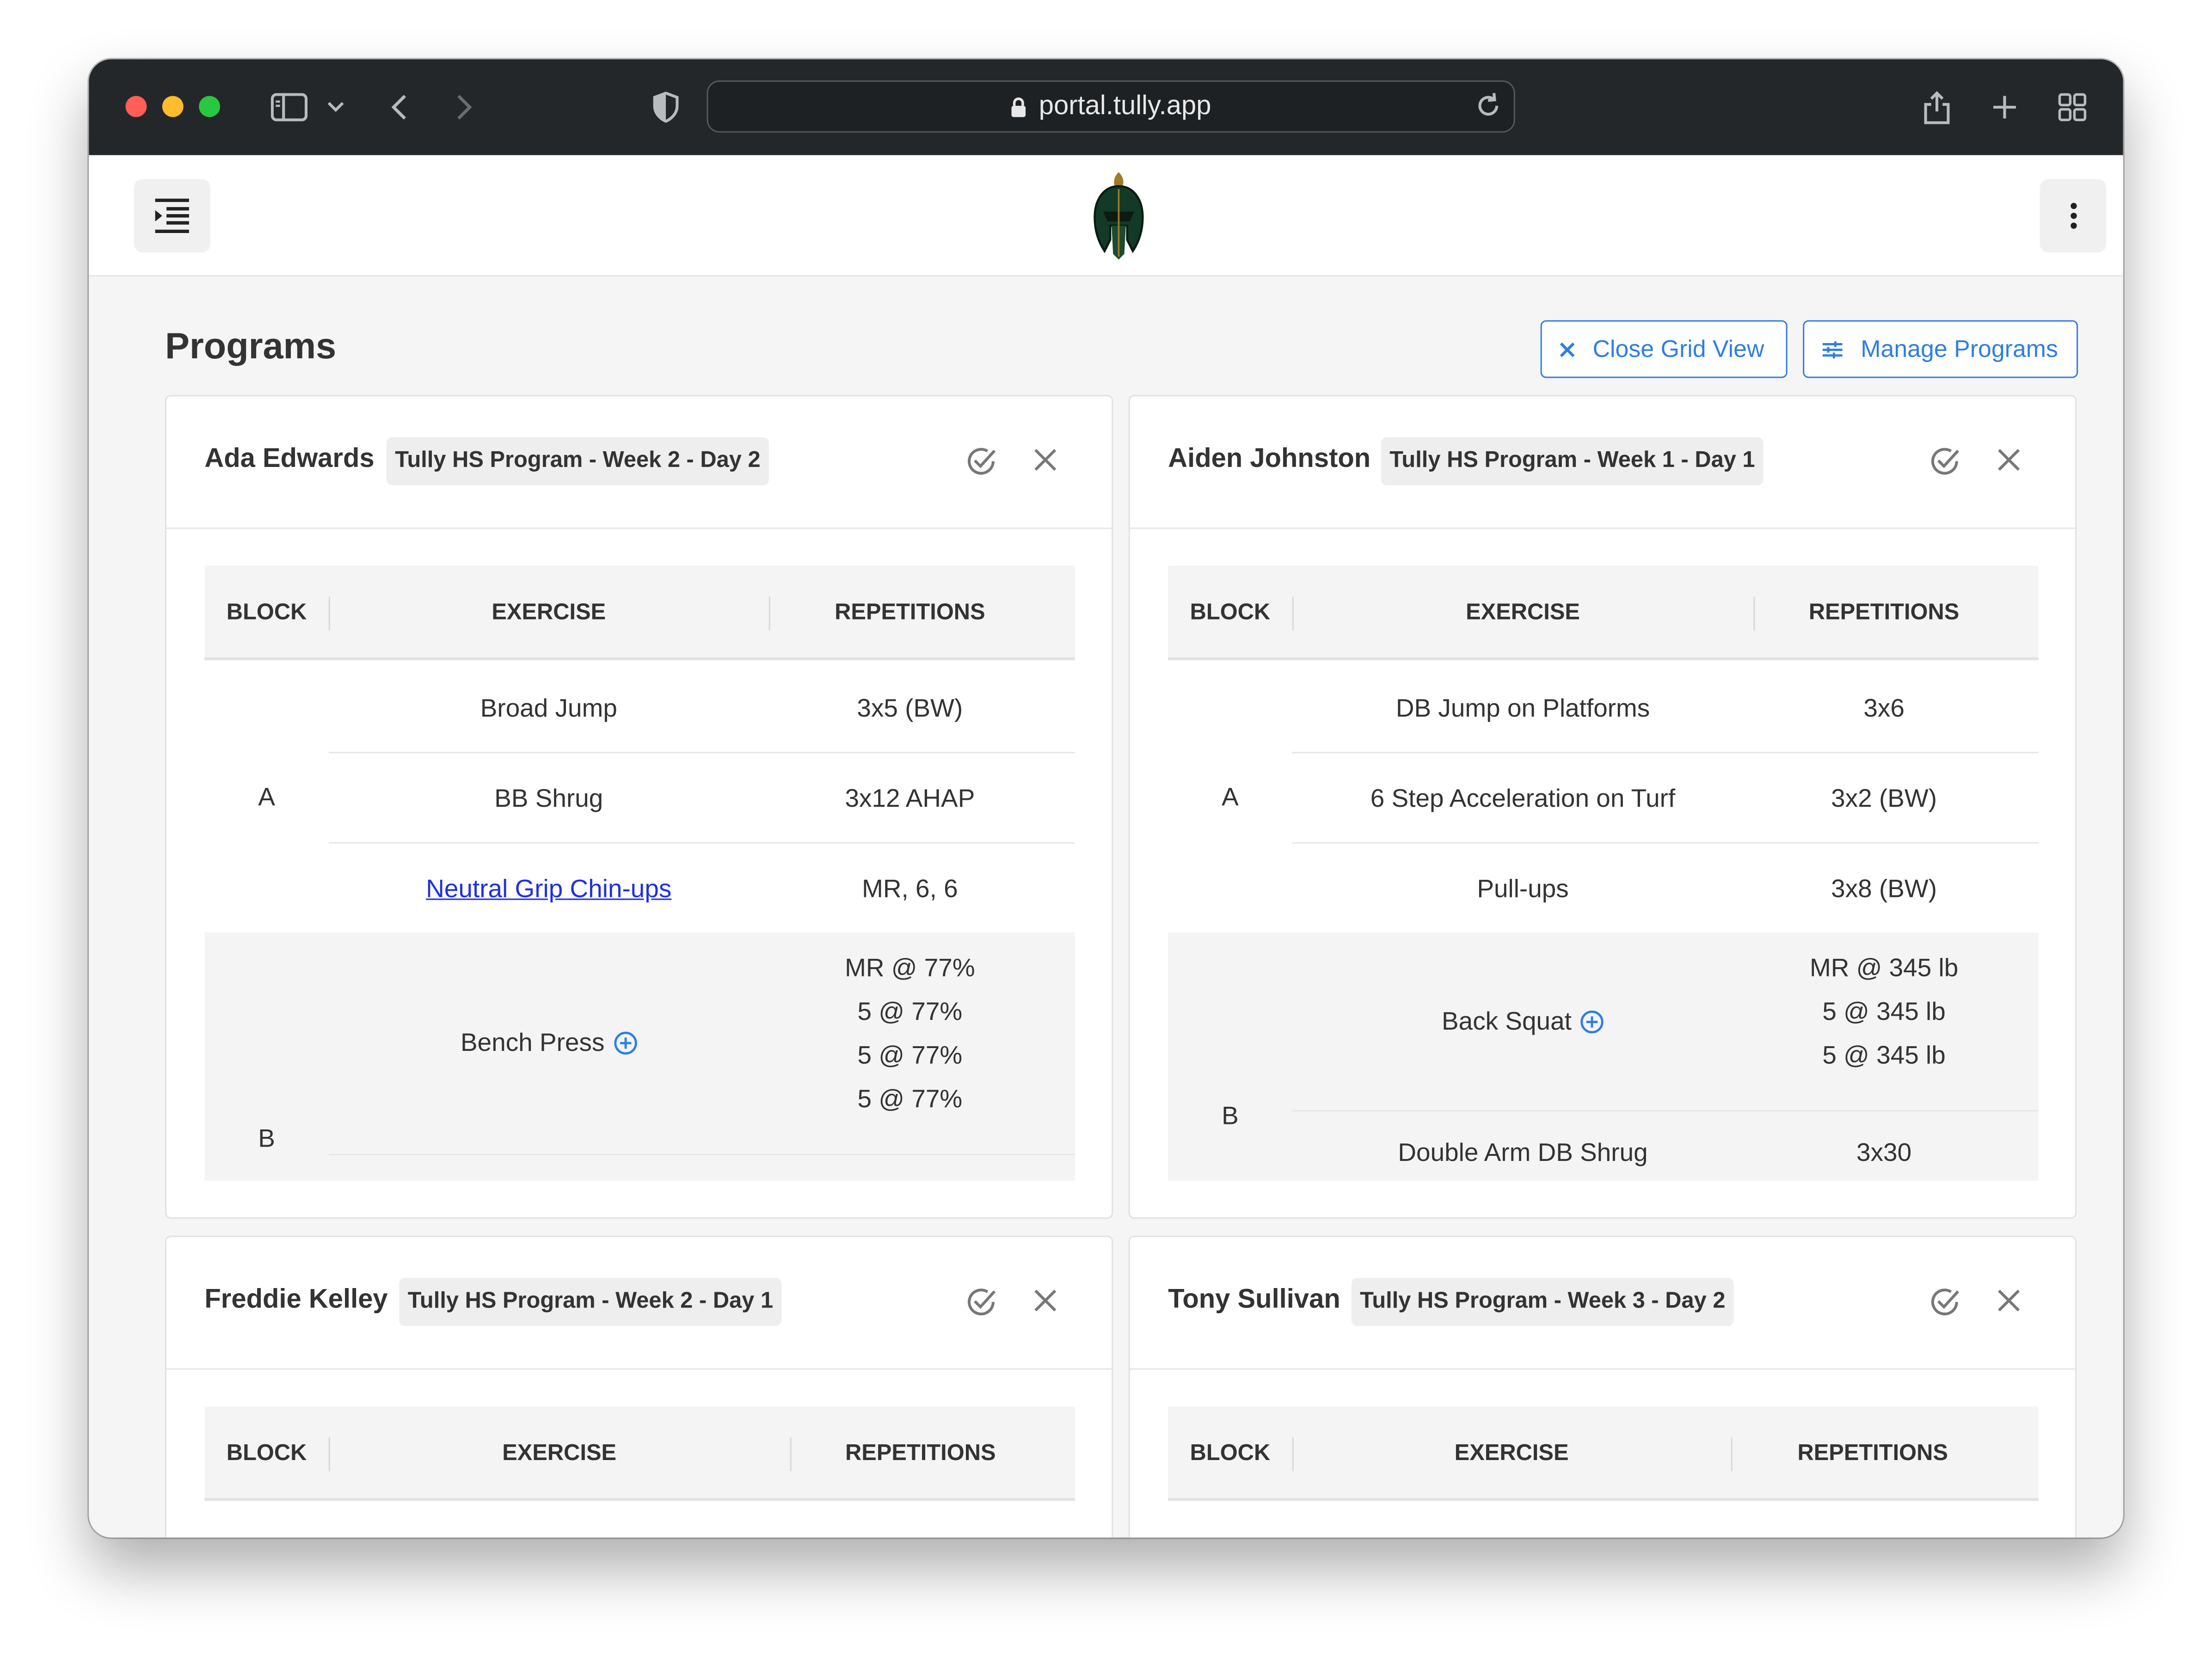 The image size is (2212, 1657). Describe the element at coordinates (1507, 1020) in the screenshot. I see `exercise-name: Back Squat` at that location.